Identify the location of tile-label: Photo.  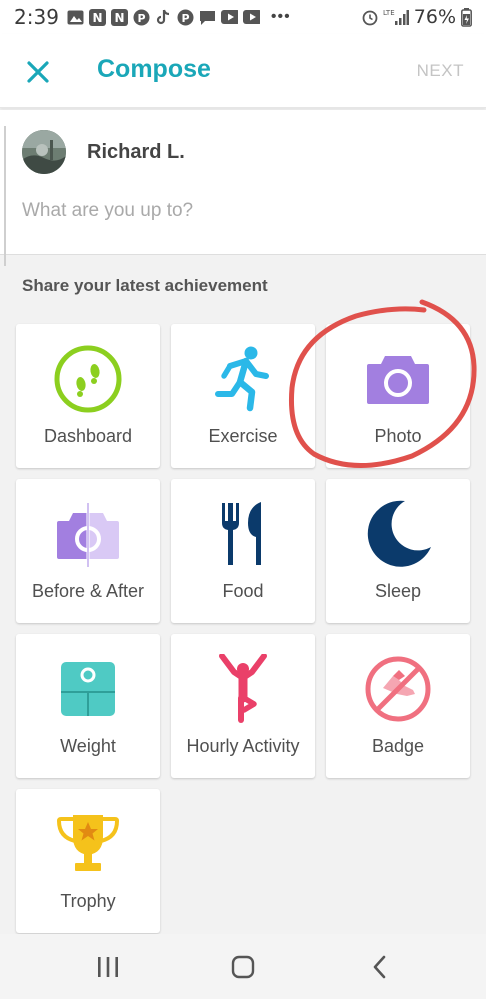
(398, 436).